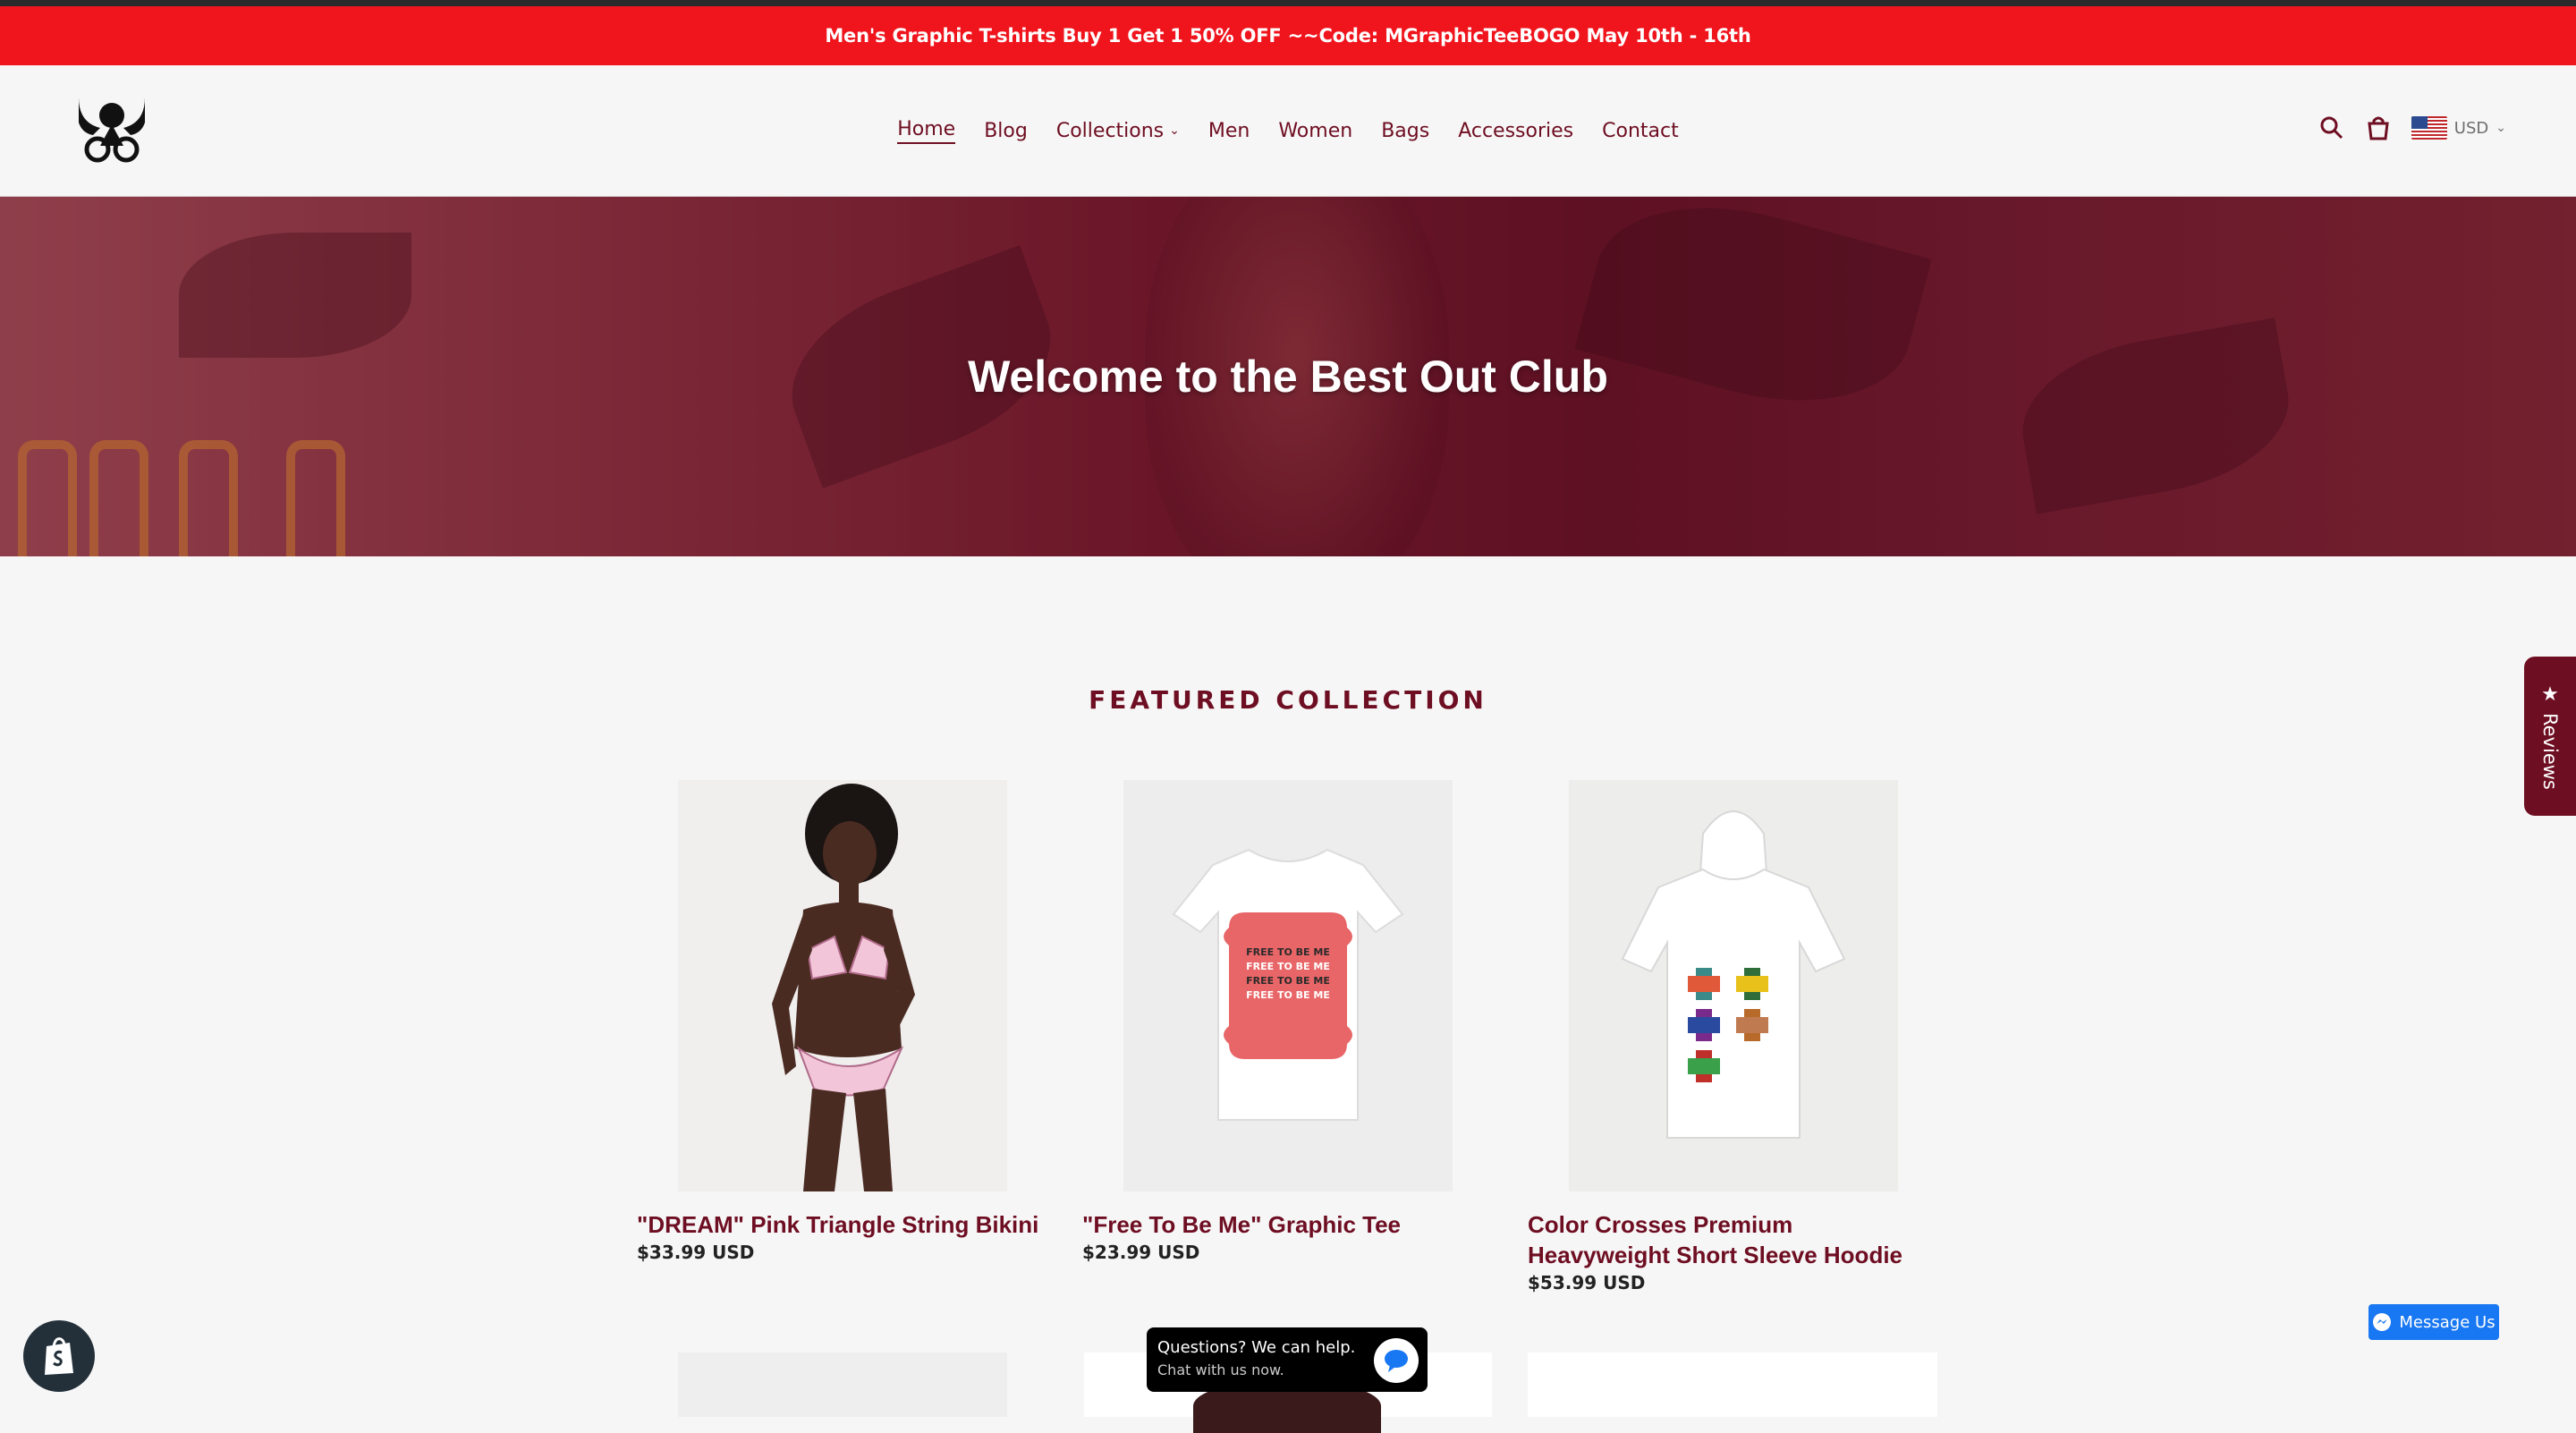 The image size is (2576, 1433). Describe the element at coordinates (842, 1224) in the screenshot. I see `product-title: "DREAM" Pink Triangle String Bikini` at that location.